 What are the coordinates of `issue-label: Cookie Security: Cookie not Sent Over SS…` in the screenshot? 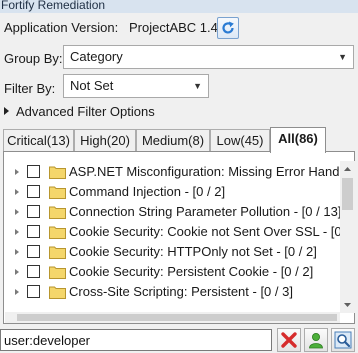 It's located at (204, 231).